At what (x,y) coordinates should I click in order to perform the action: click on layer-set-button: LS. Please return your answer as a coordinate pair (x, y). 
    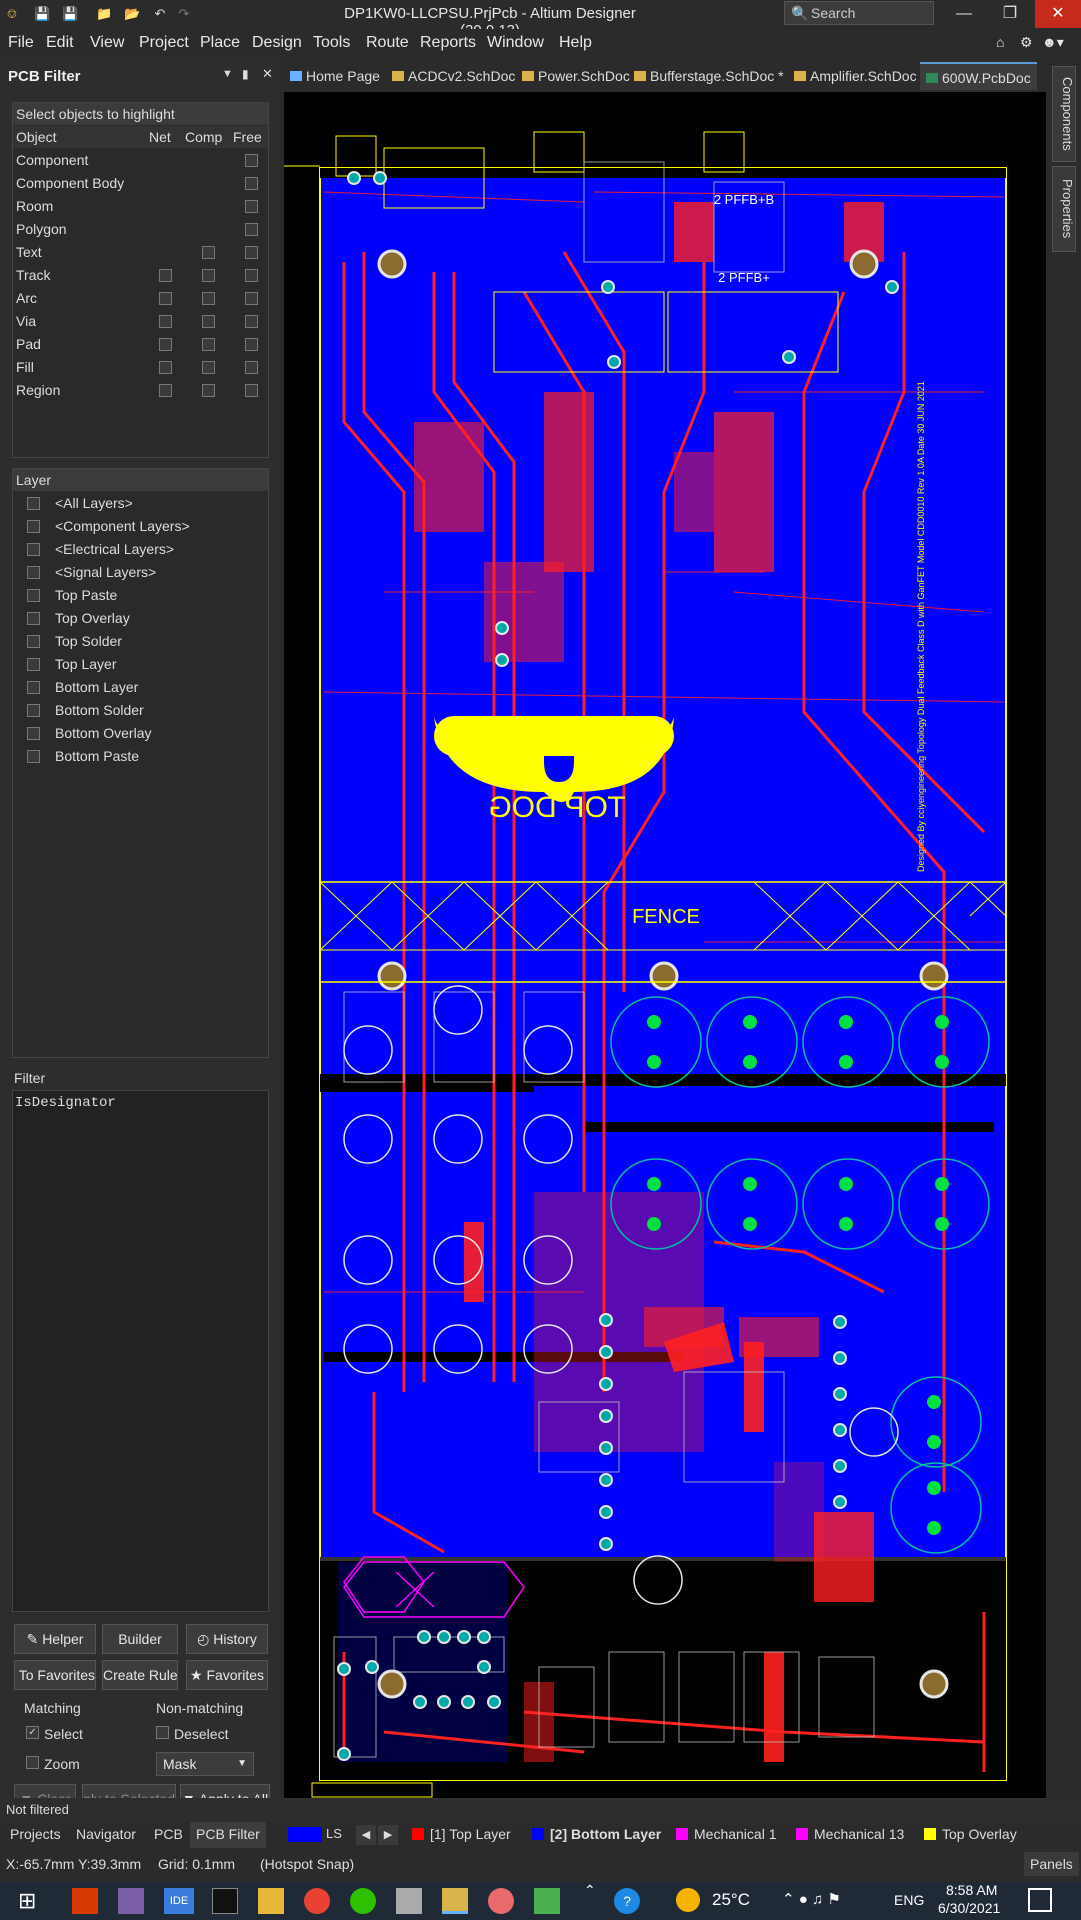
    Looking at the image, I should click on (334, 1833).